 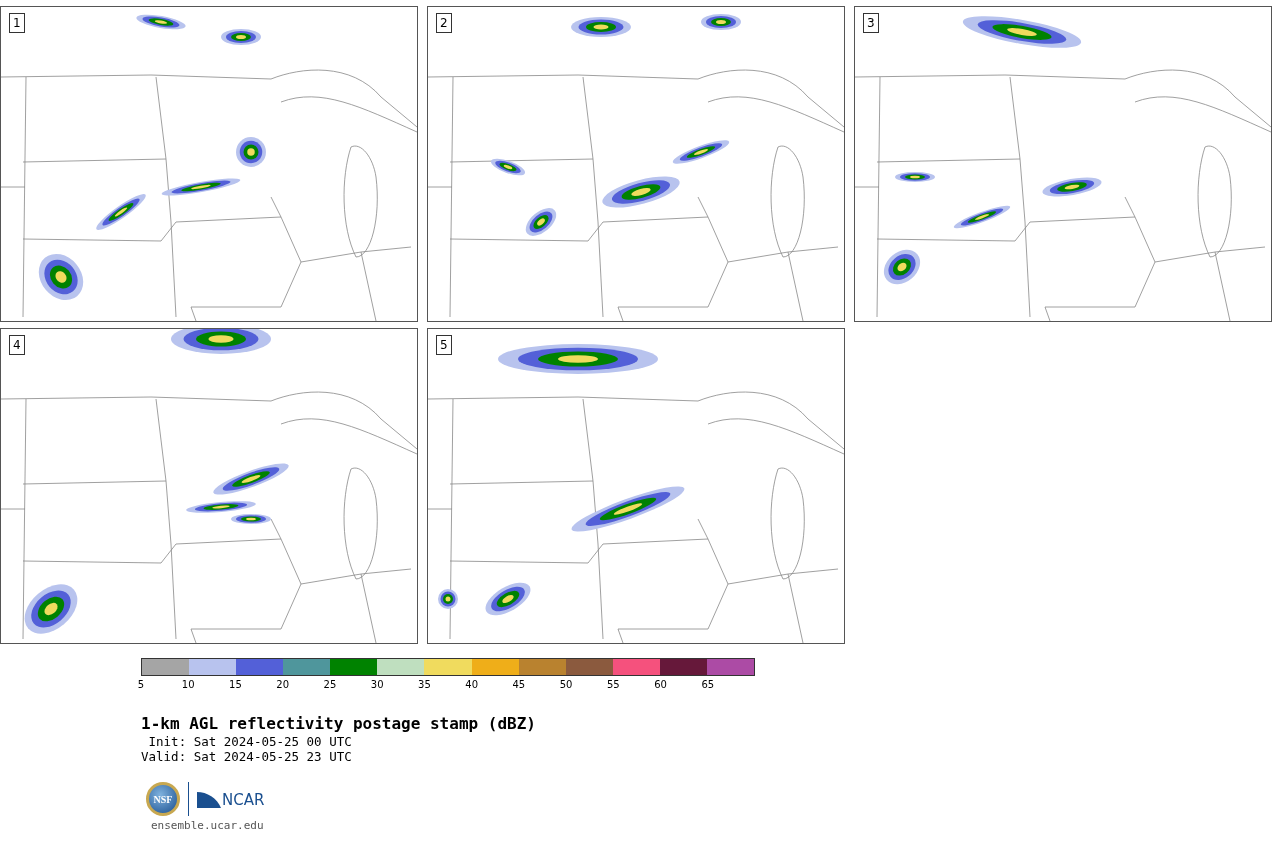 I want to click on logo-divider, so click(x=188, y=799).